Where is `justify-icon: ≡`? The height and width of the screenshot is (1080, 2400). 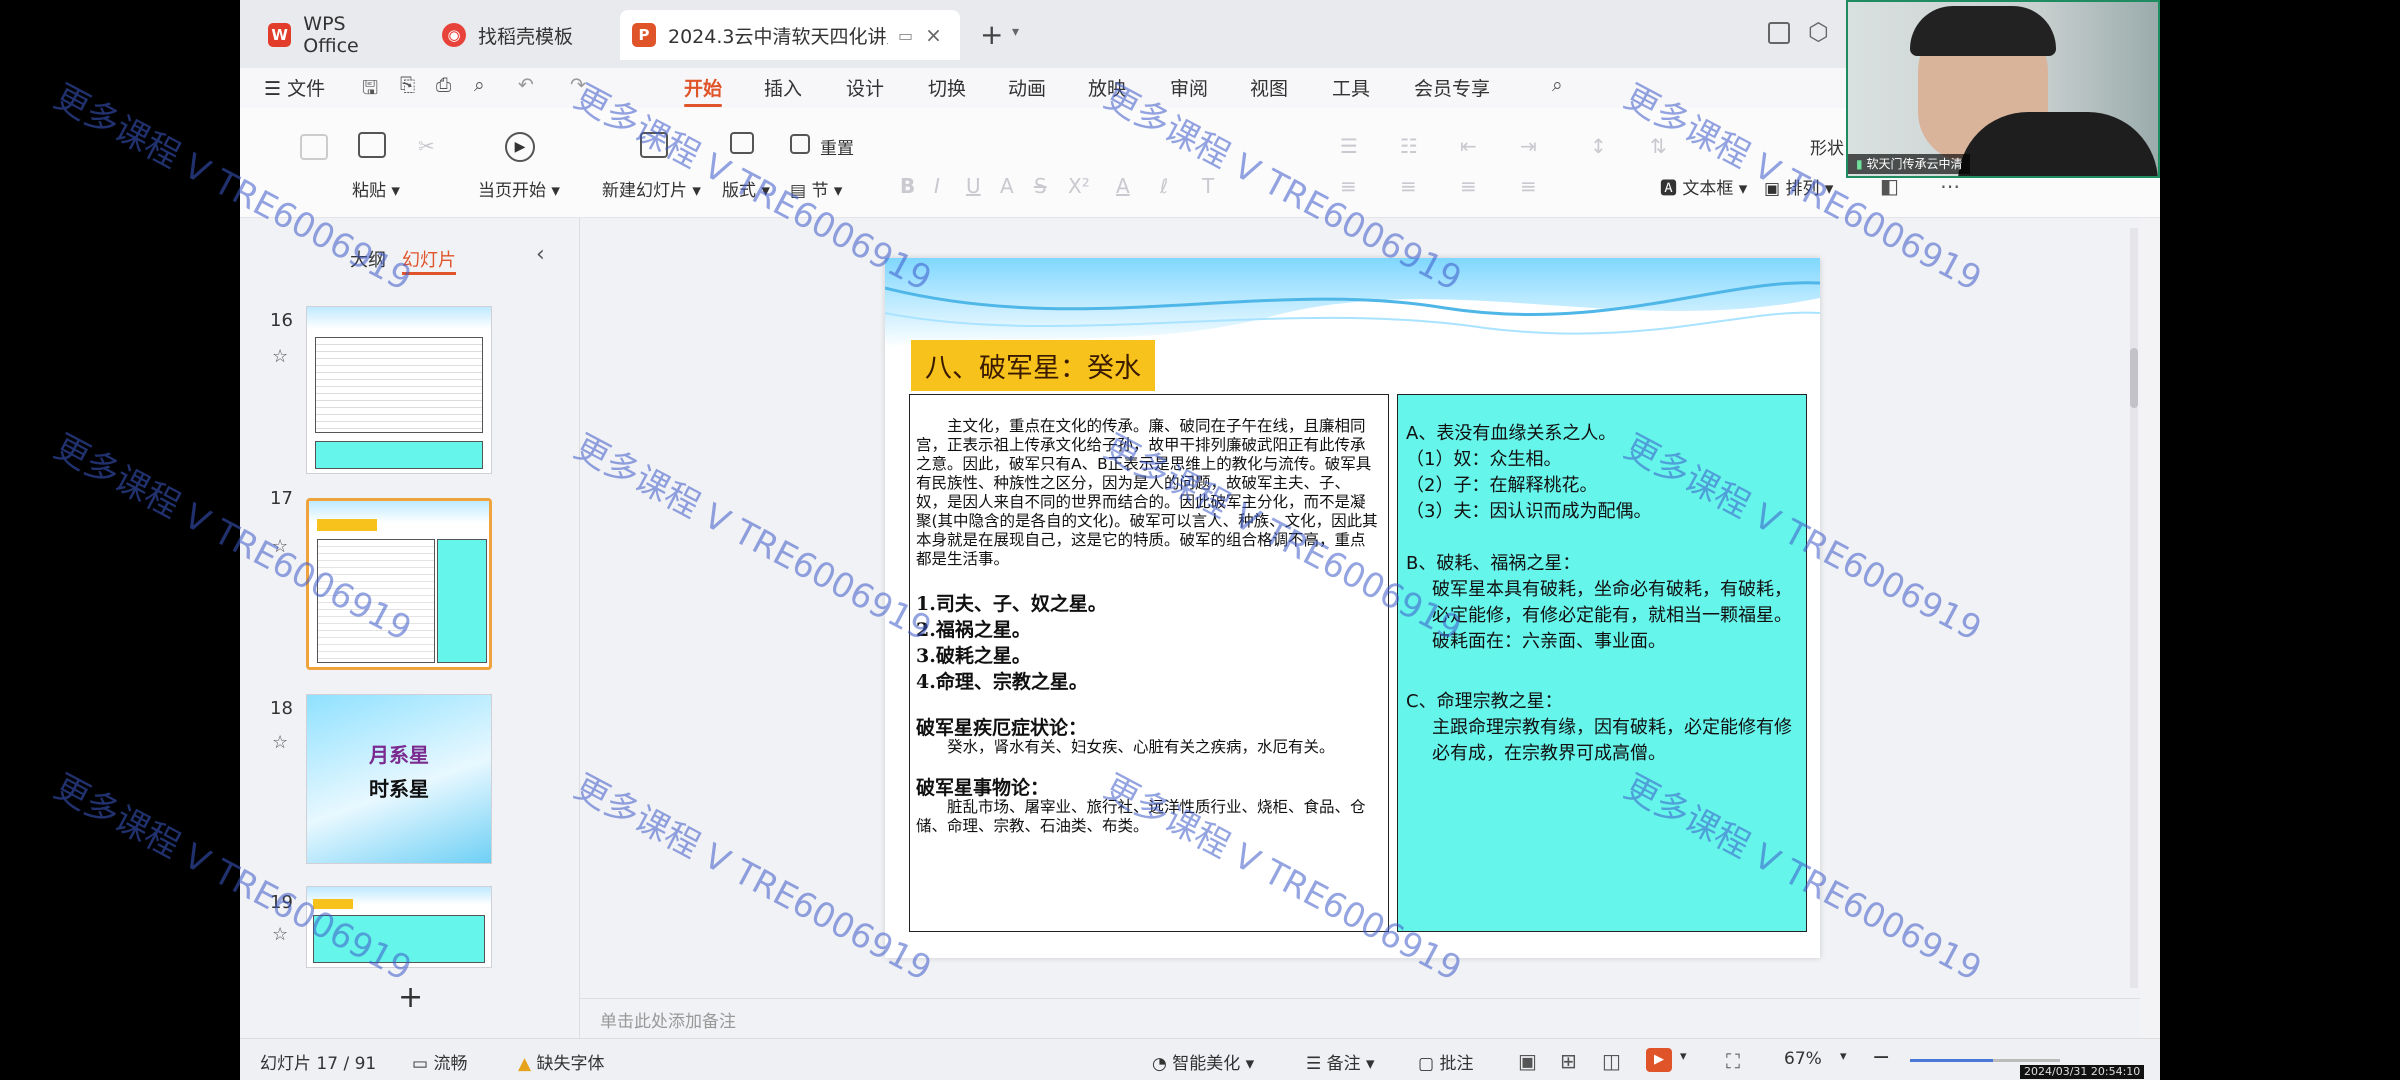
justify-icon: ≡ is located at coordinates (1528, 186).